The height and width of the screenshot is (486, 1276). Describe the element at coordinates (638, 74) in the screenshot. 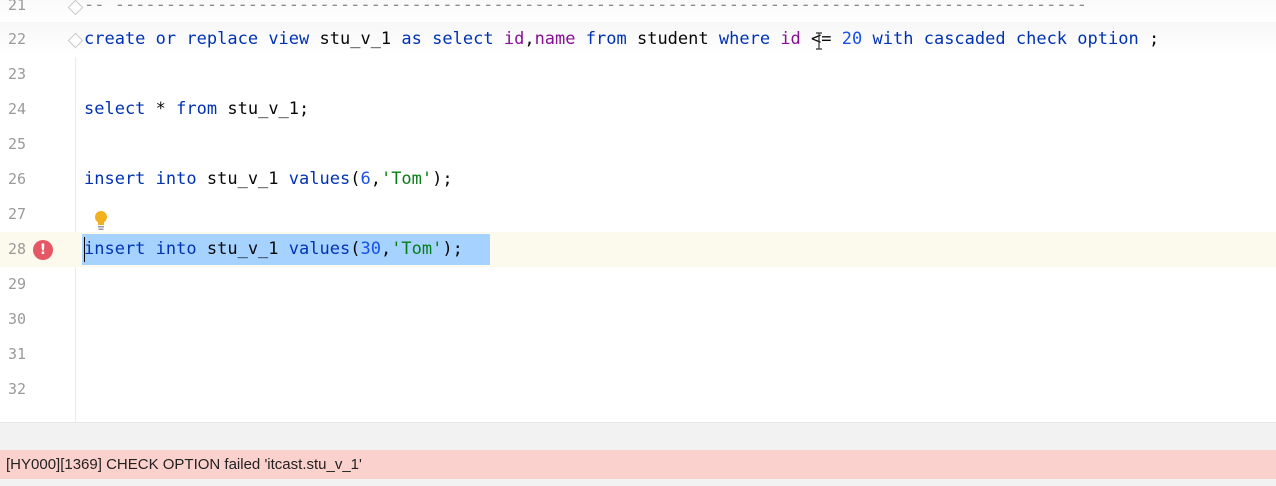

I see `code-line-23: 23` at that location.